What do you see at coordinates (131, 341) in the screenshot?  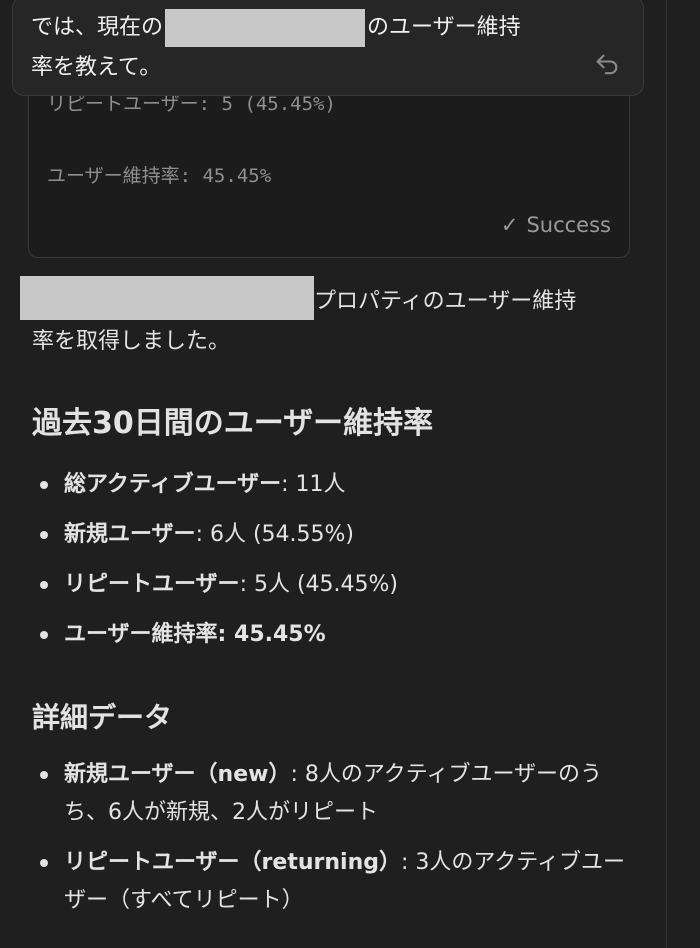 I see `intro-text-line-2: 率を取得しました。` at bounding box center [131, 341].